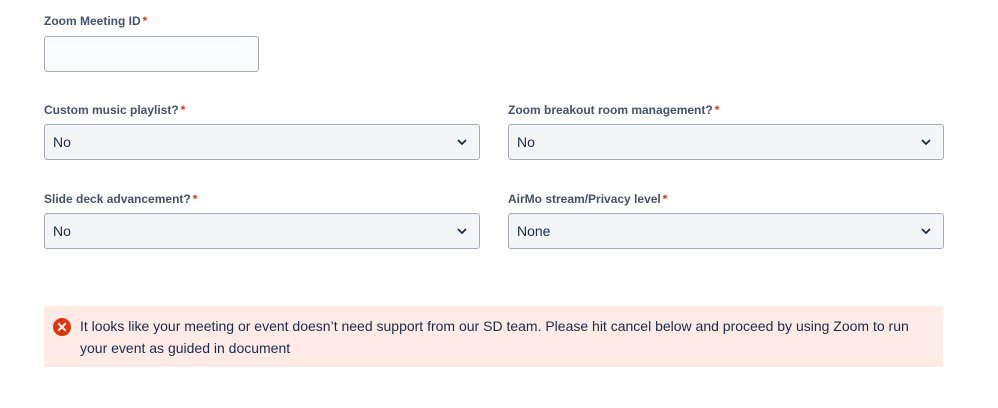 This screenshot has width=998, height=408. What do you see at coordinates (262, 199) in the screenshot?
I see `slide-deck-advancement-label: Slide deck advancement? *` at bounding box center [262, 199].